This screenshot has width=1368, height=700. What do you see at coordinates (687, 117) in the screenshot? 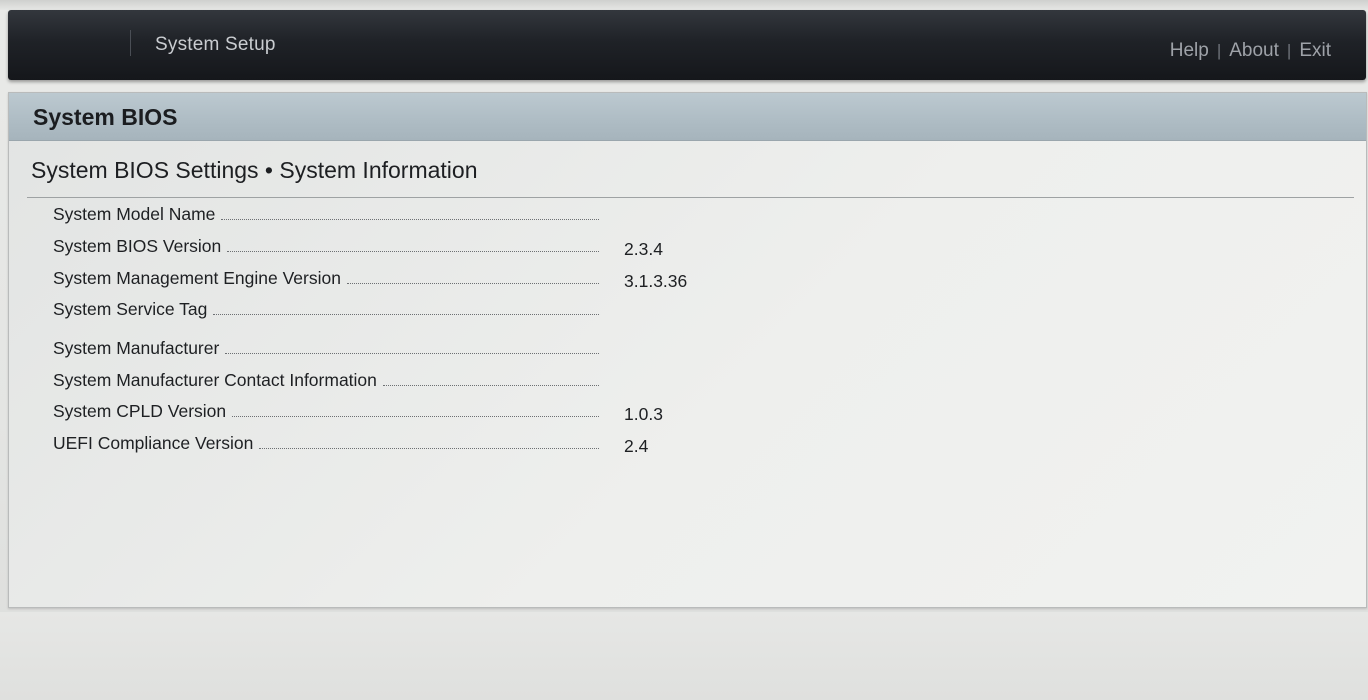
I see `panel-header: System BIOS` at bounding box center [687, 117].